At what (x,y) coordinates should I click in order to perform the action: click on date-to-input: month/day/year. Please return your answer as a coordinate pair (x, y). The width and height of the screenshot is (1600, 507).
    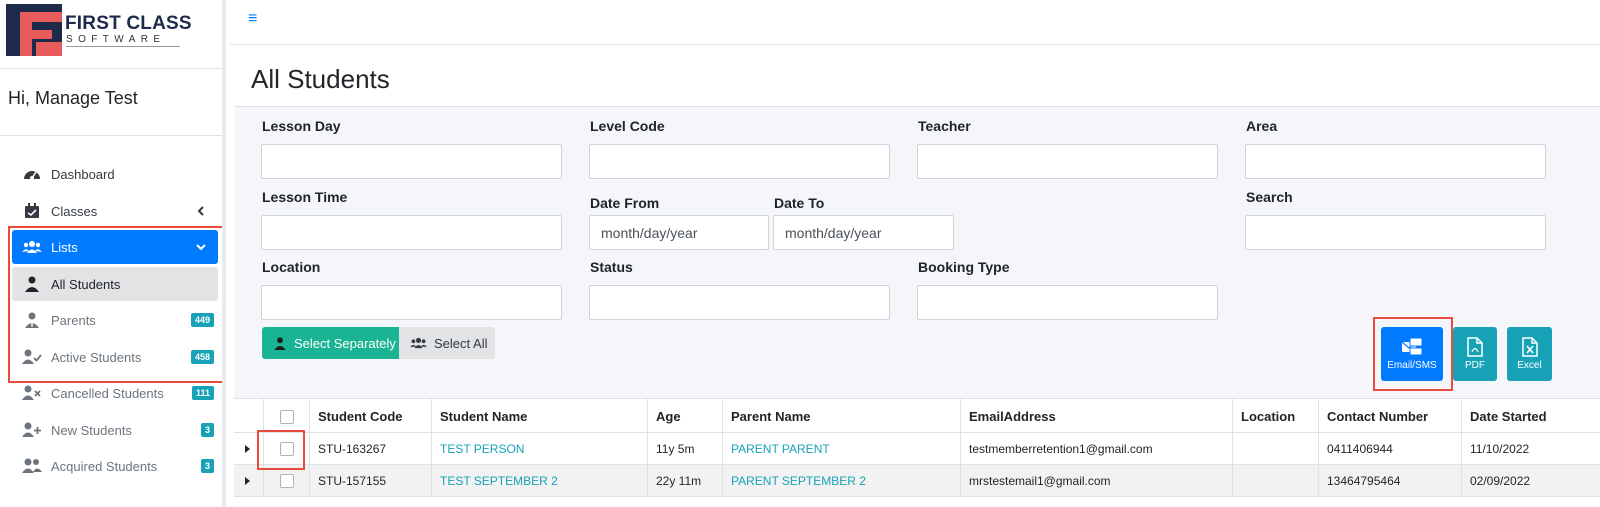
    Looking at the image, I should click on (863, 232).